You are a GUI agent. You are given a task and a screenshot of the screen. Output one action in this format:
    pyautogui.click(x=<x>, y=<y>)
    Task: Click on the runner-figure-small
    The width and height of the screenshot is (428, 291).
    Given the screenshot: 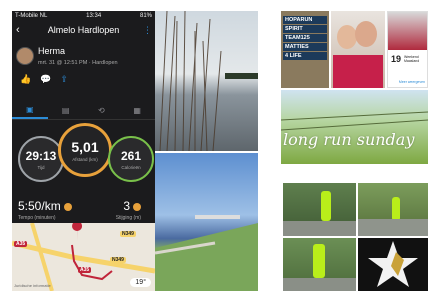 What is the action you would take?
    pyautogui.click(x=396, y=209)
    